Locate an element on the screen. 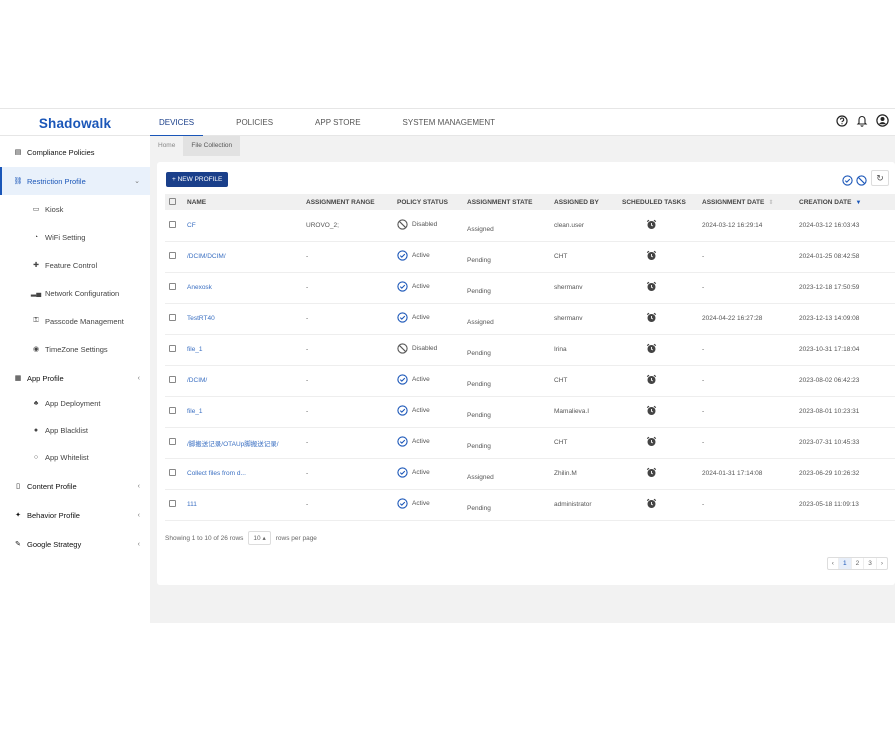 The height and width of the screenshot is (745, 895). profile-name-link: /DCIM/ is located at coordinates (242, 380).